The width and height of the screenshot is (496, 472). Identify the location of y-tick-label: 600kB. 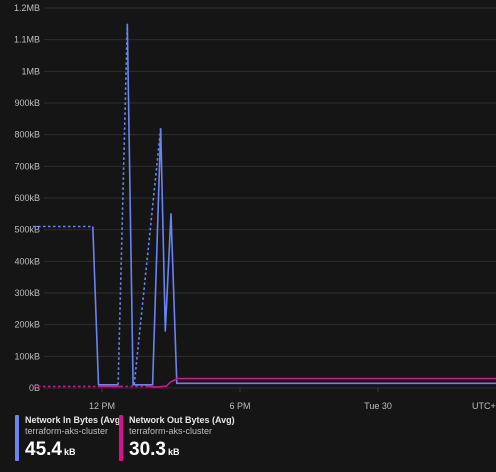
(27, 198).